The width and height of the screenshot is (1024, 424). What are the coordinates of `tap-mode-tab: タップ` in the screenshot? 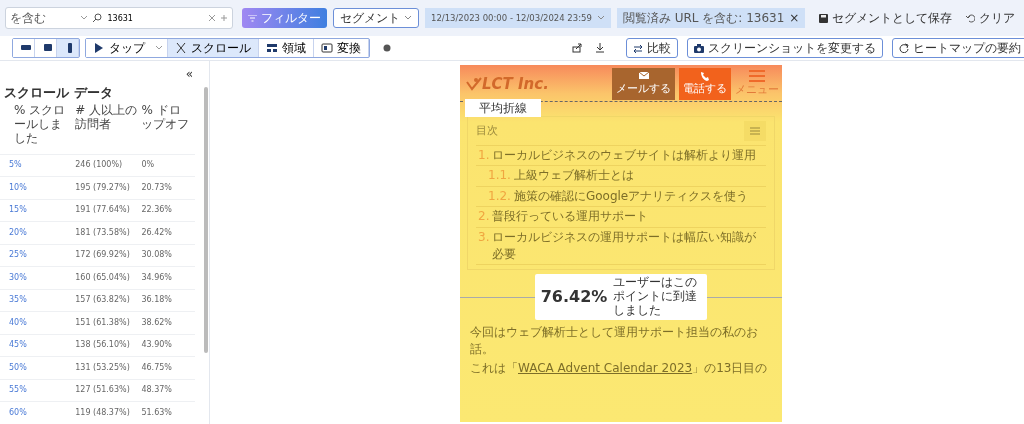 It's located at (127, 48).